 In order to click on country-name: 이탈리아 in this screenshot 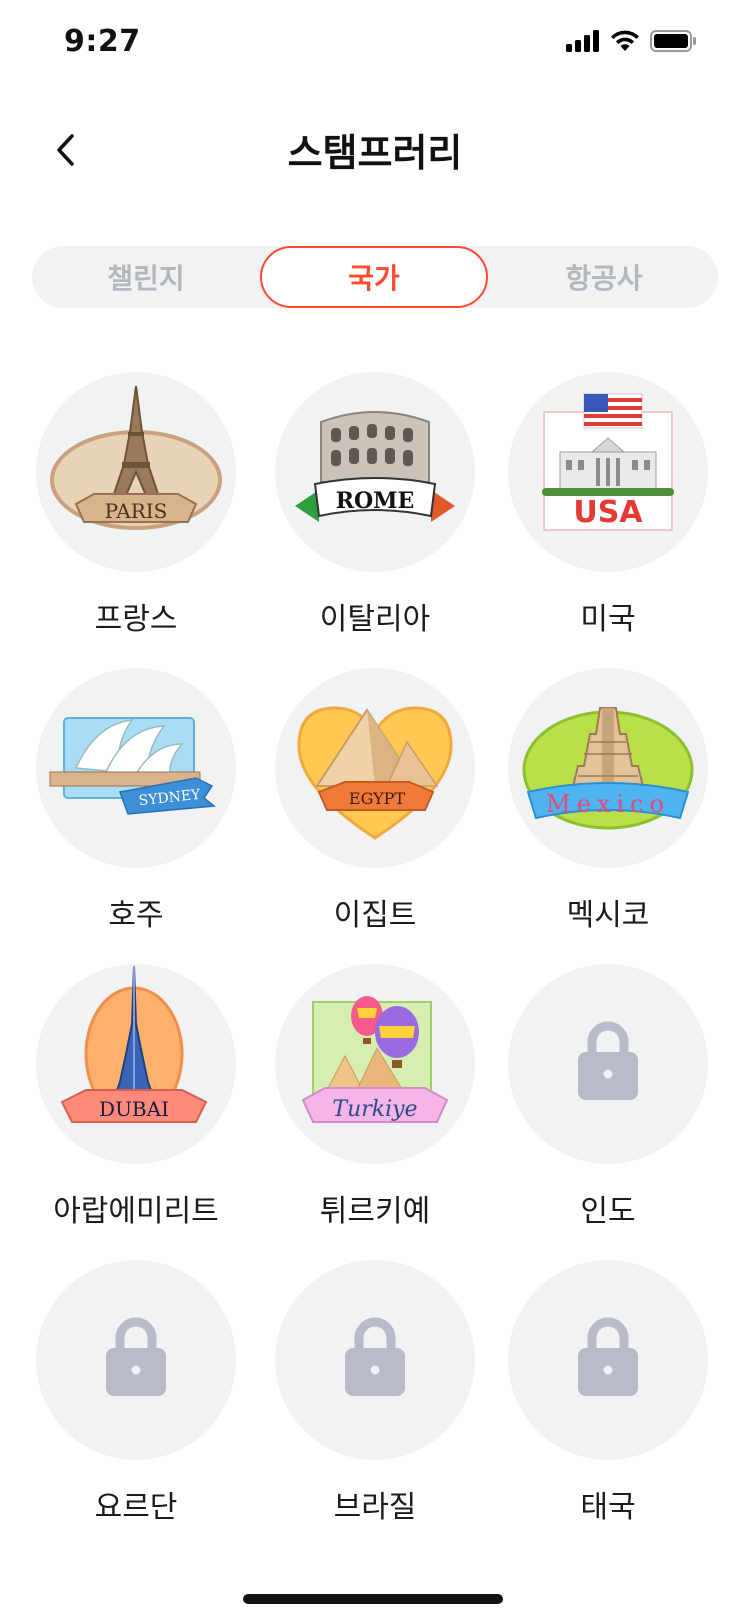, I will do `click(375, 619)`.